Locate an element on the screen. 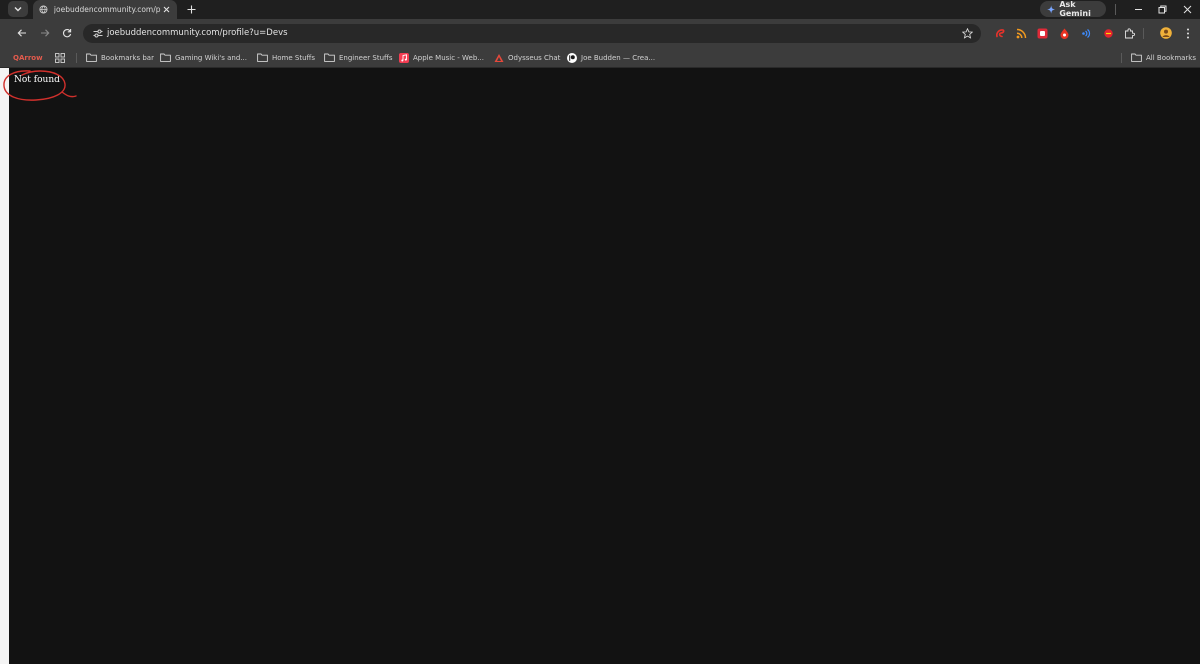 The image size is (1200, 664). url-text: joebuddencommunity.com/profile?u=Devs is located at coordinates (197, 33).